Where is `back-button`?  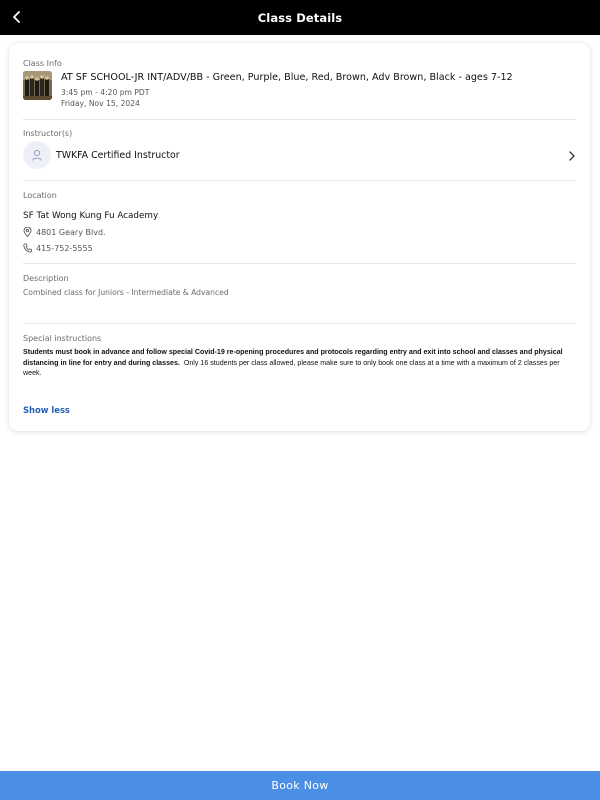 back-button is located at coordinates (17, 17).